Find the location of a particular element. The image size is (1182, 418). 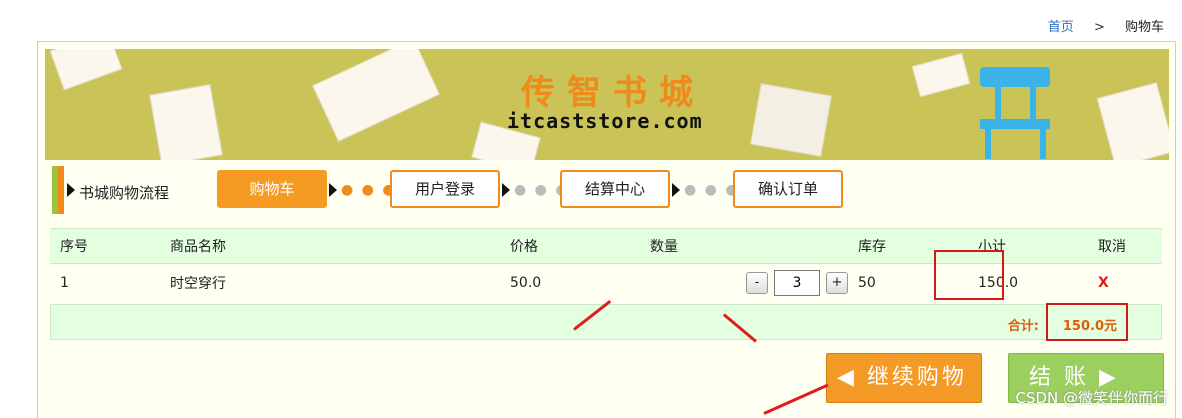

step-cart: 购物车 is located at coordinates (272, 189).